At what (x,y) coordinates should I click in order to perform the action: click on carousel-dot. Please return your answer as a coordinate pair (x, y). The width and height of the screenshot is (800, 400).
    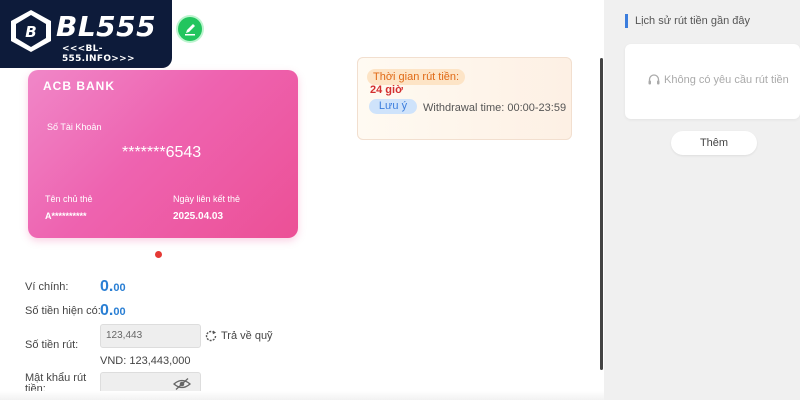
    Looking at the image, I should click on (158, 254).